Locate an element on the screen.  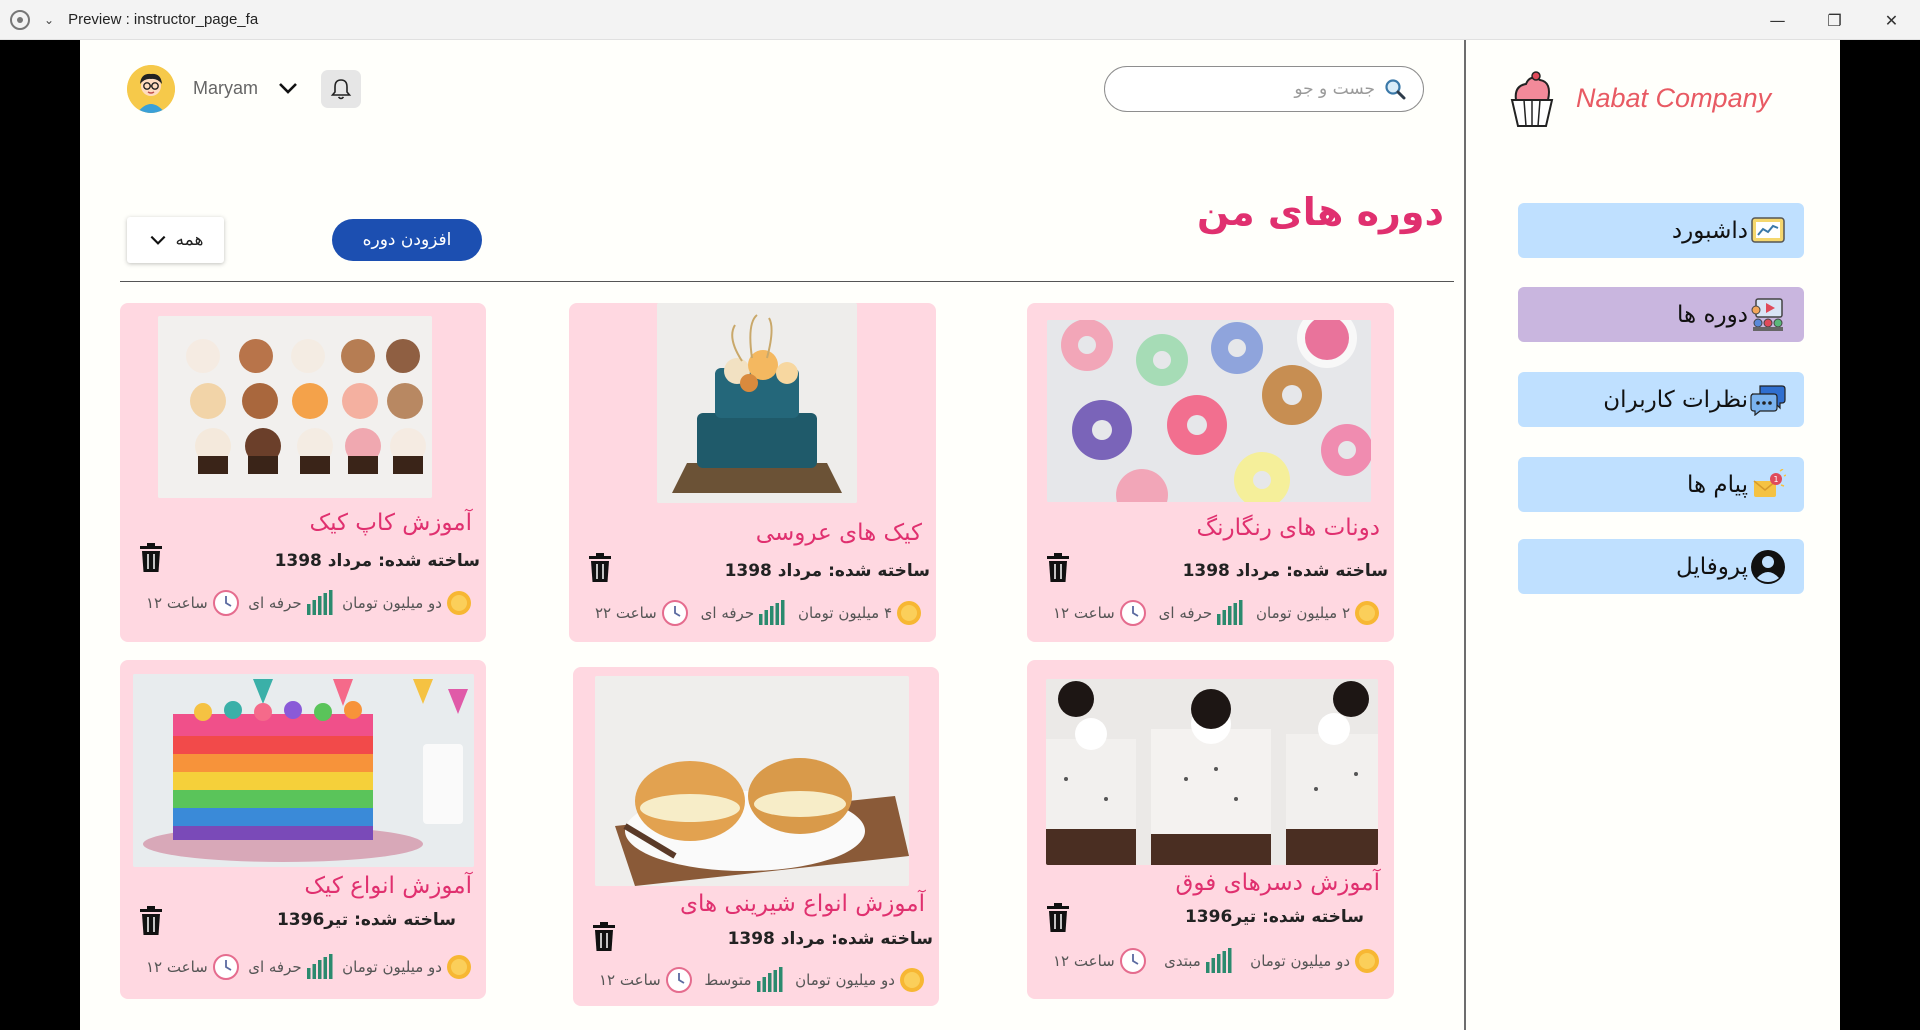
filter-selected-value: همه is located at coordinates (189, 240).